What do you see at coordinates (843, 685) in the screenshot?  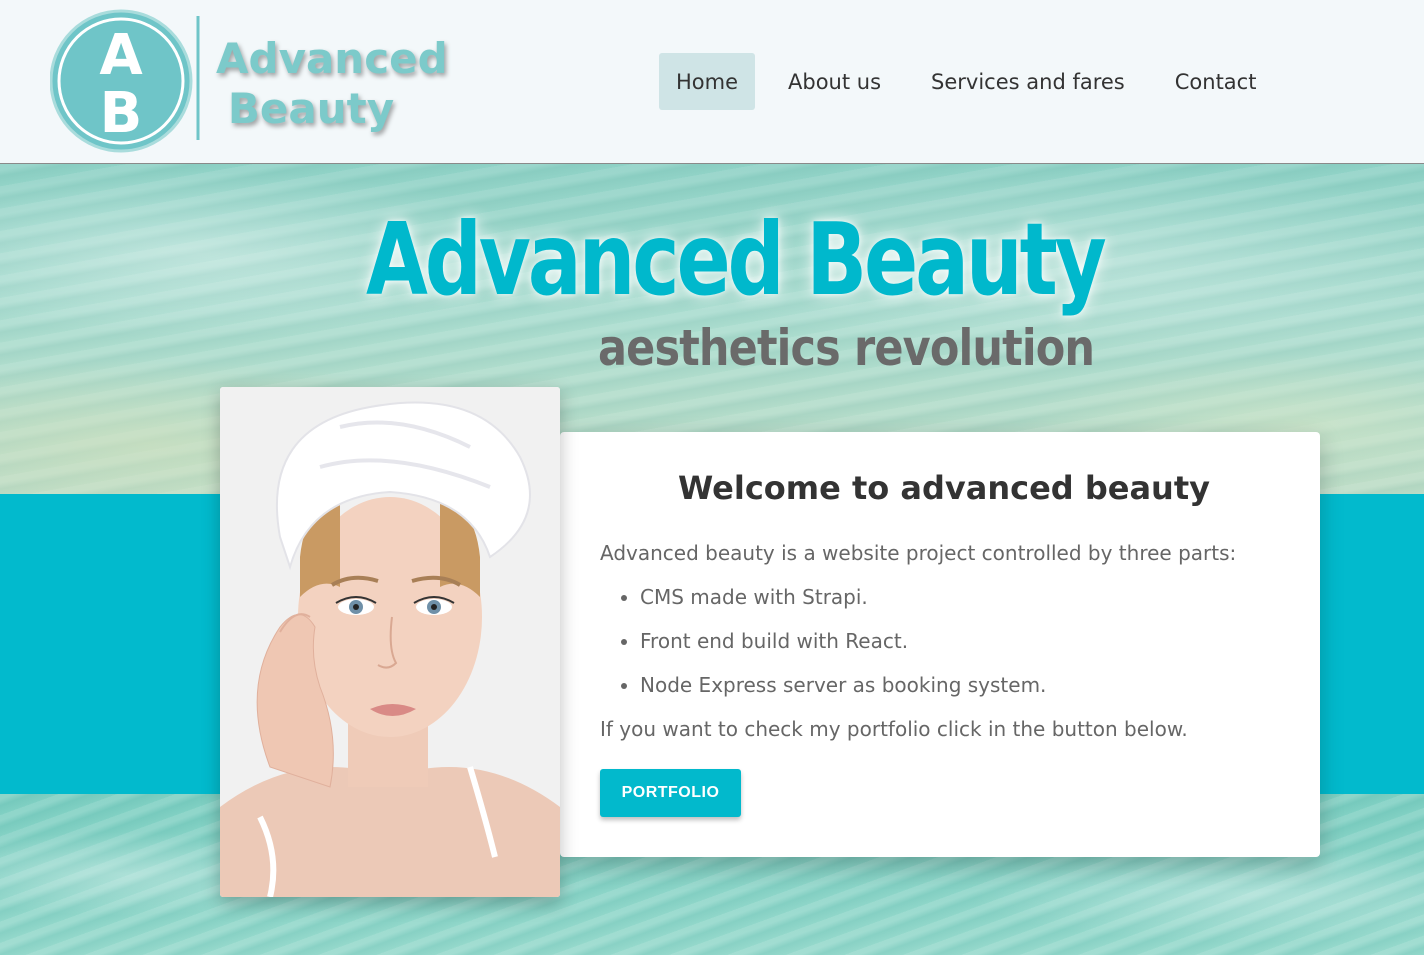 I see `list-item: Node Express server as booking system.` at bounding box center [843, 685].